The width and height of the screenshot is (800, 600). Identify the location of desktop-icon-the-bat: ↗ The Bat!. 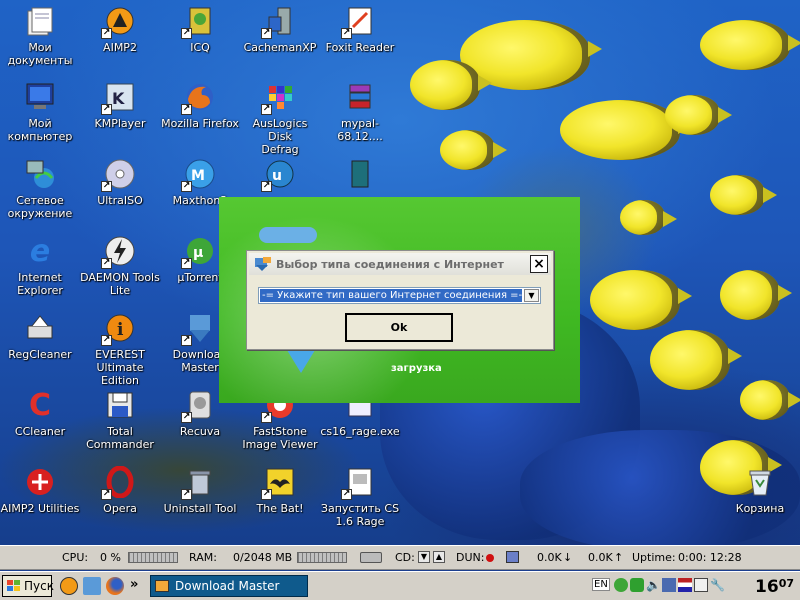
(280, 490).